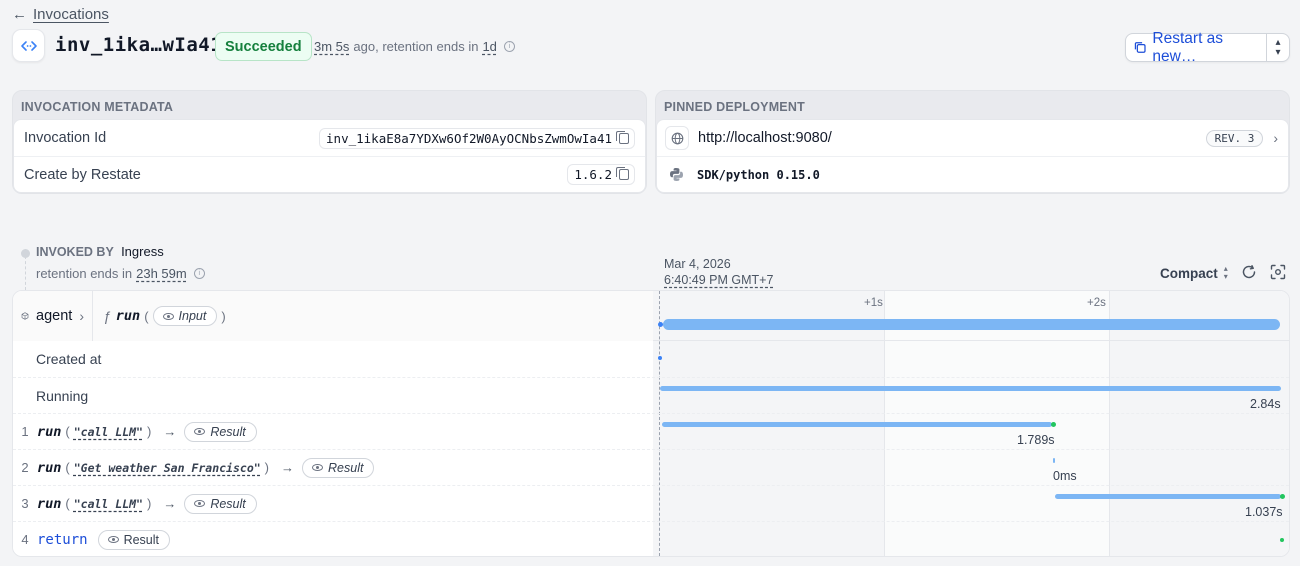 The image size is (1300, 566). Describe the element at coordinates (25, 539) in the screenshot. I see `step-index: 4` at that location.